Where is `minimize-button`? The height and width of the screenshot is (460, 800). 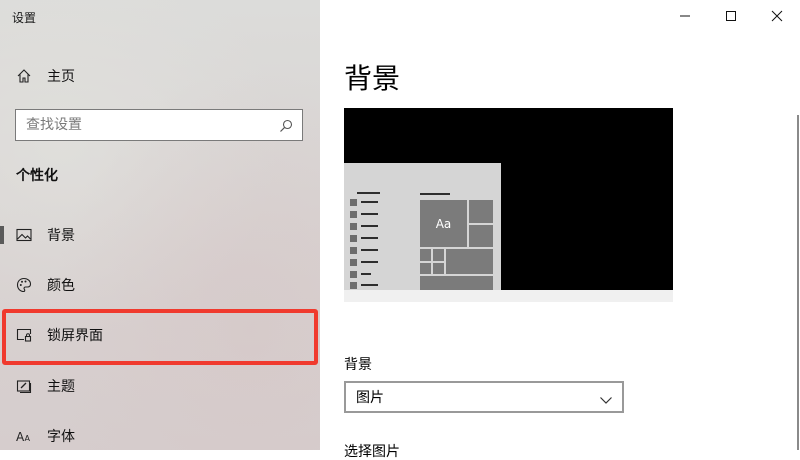 minimize-button is located at coordinates (685, 16).